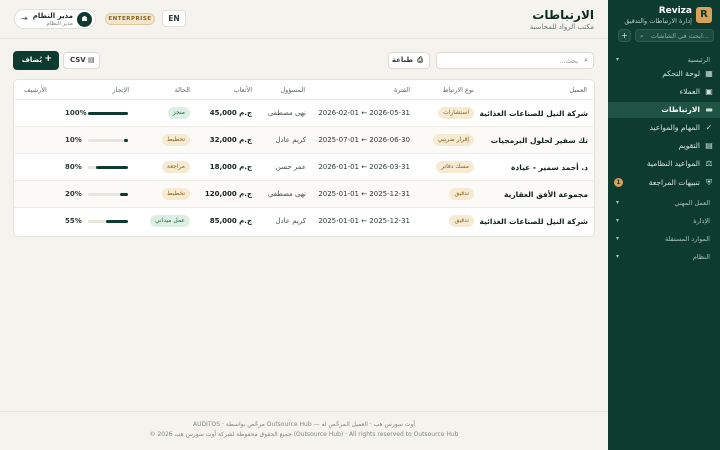  What do you see at coordinates (290, 221) in the screenshot?
I see `owner-name: كريم عادل` at bounding box center [290, 221].